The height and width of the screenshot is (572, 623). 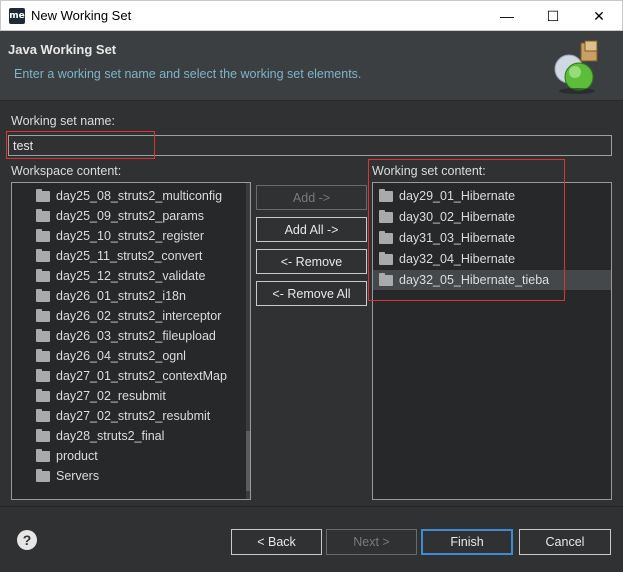 I want to click on list-item: day25_12_struts2_validate, so click(x=131, y=276).